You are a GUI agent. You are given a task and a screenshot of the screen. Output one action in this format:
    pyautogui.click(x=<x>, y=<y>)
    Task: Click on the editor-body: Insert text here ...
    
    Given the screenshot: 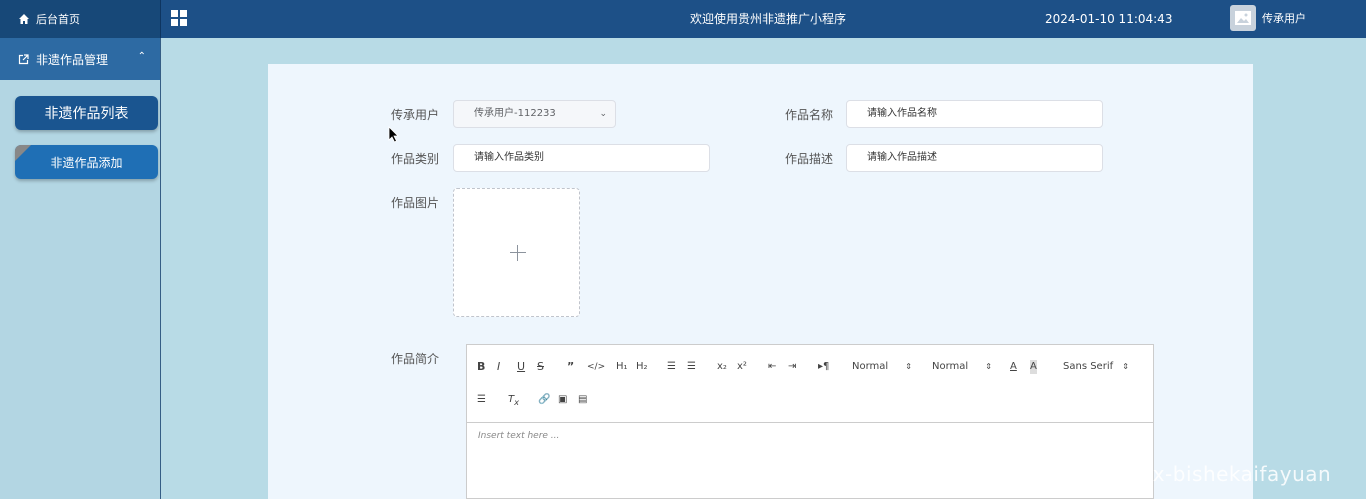 What is the action you would take?
    pyautogui.click(x=518, y=436)
    